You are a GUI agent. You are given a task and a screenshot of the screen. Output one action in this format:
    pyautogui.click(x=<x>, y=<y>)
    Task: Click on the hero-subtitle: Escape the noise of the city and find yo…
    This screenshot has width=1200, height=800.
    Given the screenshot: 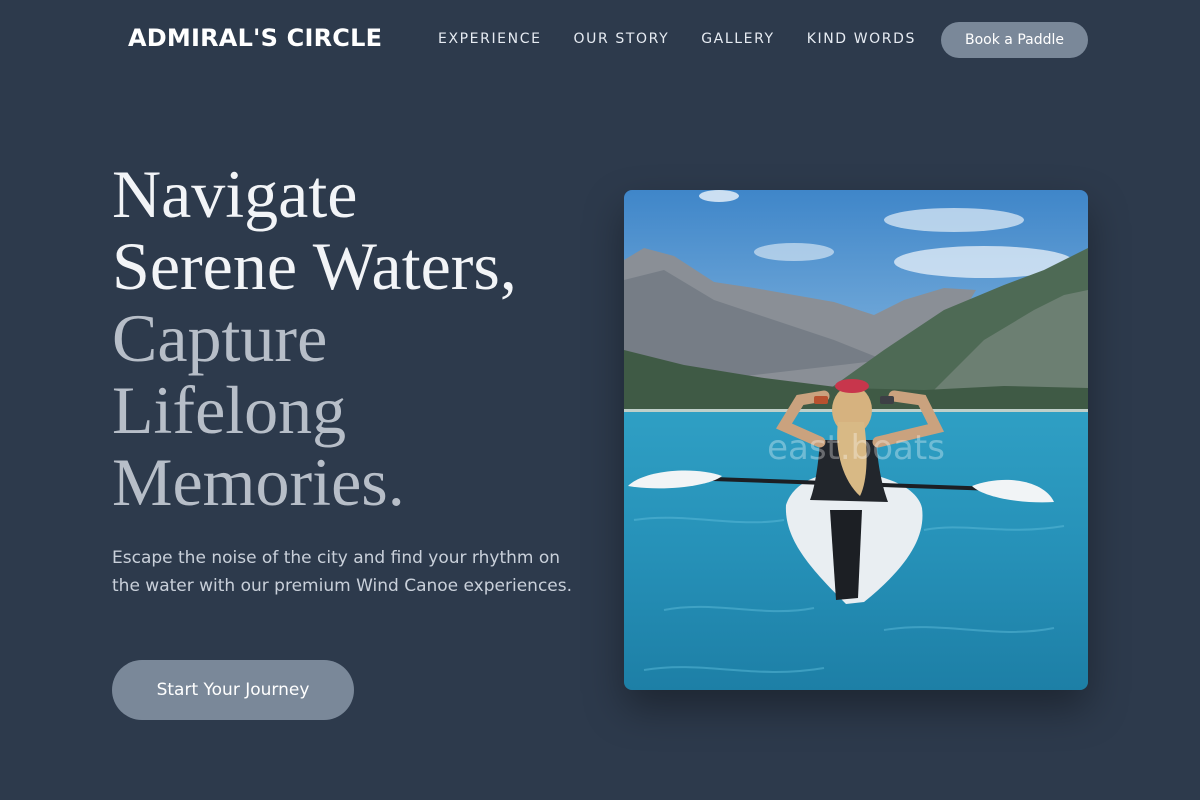 What is the action you would take?
    pyautogui.click(x=342, y=572)
    